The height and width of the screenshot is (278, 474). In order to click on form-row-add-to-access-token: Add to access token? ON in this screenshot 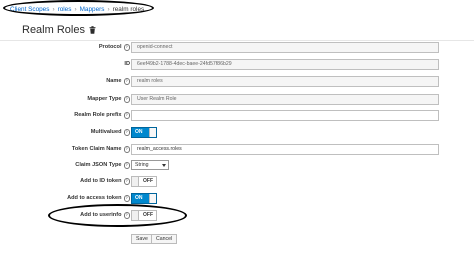, I will do `click(237, 199)`.